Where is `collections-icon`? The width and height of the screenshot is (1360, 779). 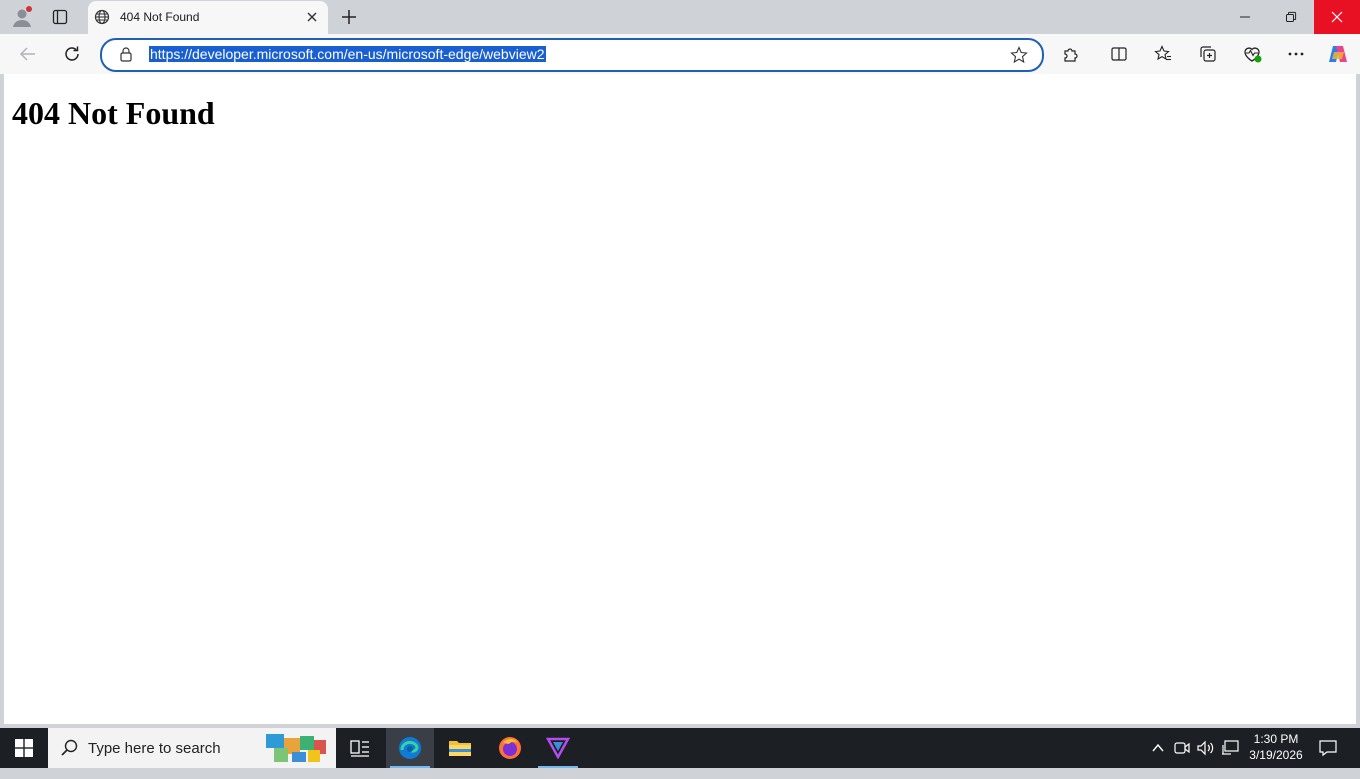 collections-icon is located at coordinates (1208, 54).